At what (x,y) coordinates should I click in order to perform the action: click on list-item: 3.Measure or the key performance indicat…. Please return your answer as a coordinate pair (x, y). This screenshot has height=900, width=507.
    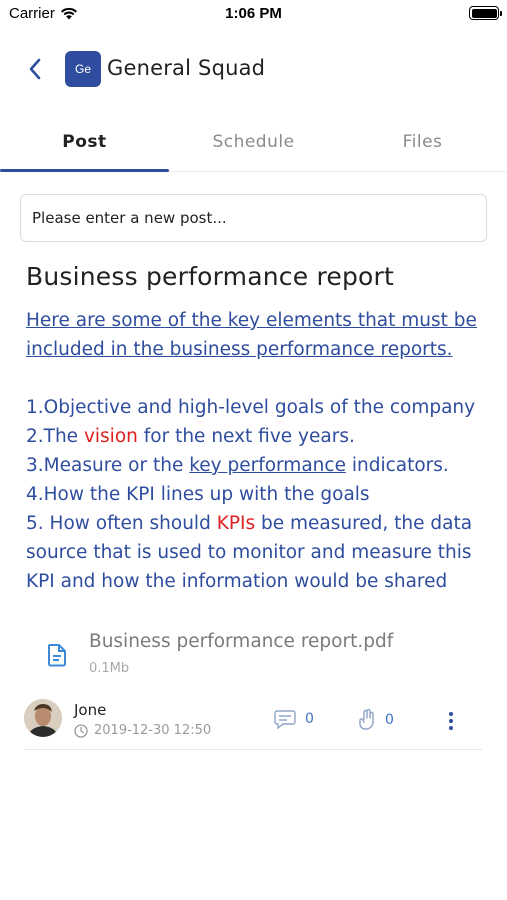
    Looking at the image, I should click on (261, 465).